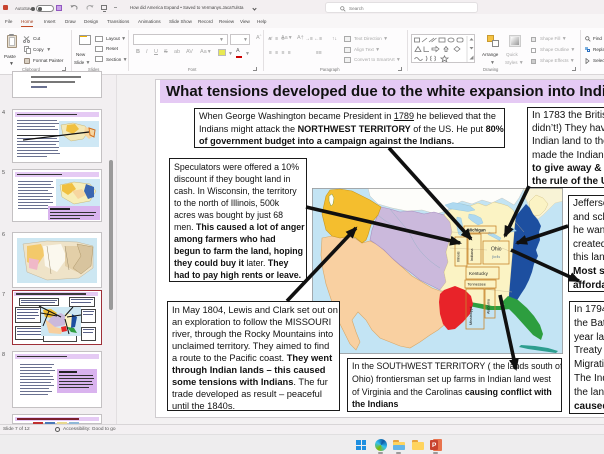 The height and width of the screenshot is (454, 604). Describe the element at coordinates (459, 256) in the screenshot. I see `svg-text: Illinois` at that location.